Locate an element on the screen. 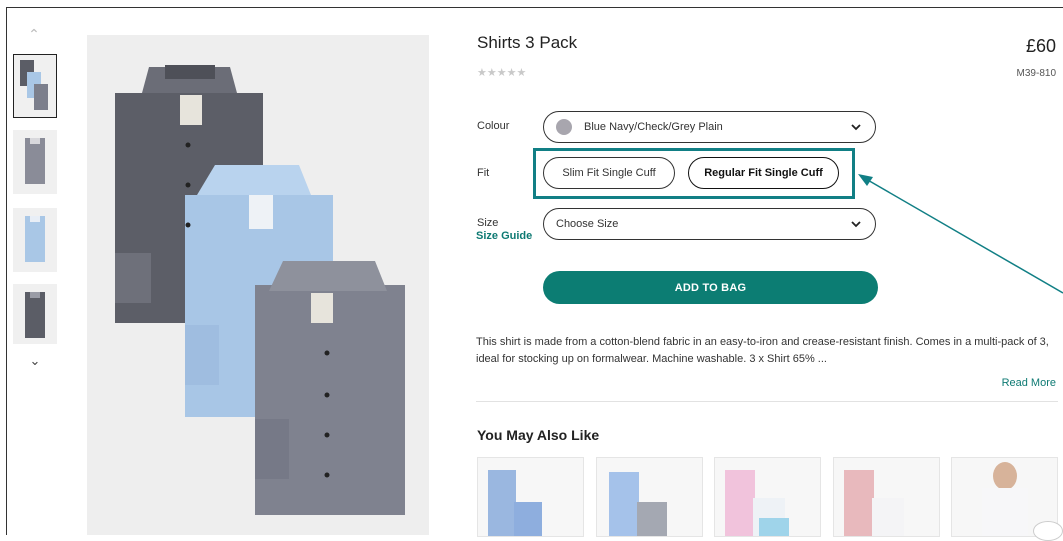 This screenshot has width=1063, height=541. shirt-pack-icon is located at coordinates (34, 85).